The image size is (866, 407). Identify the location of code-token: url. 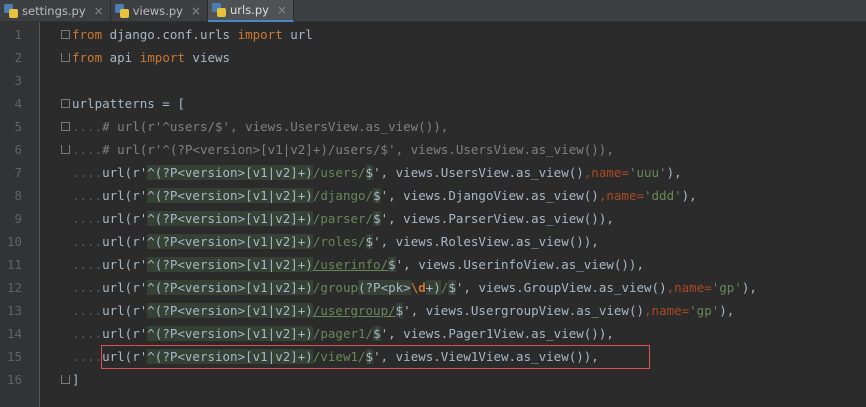
(297, 34).